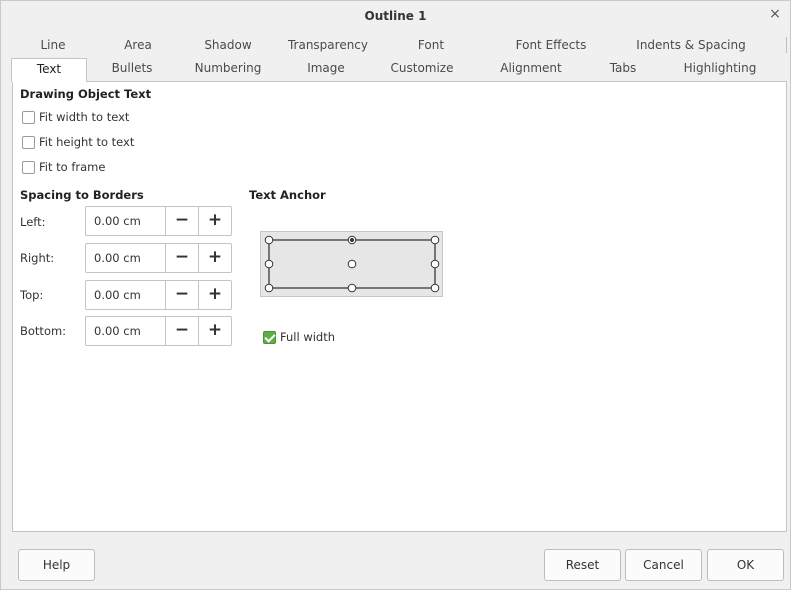 Image resolution: width=791 pixels, height=590 pixels. Describe the element at coordinates (775, 14) in the screenshot. I see `close-icon: ×` at that location.